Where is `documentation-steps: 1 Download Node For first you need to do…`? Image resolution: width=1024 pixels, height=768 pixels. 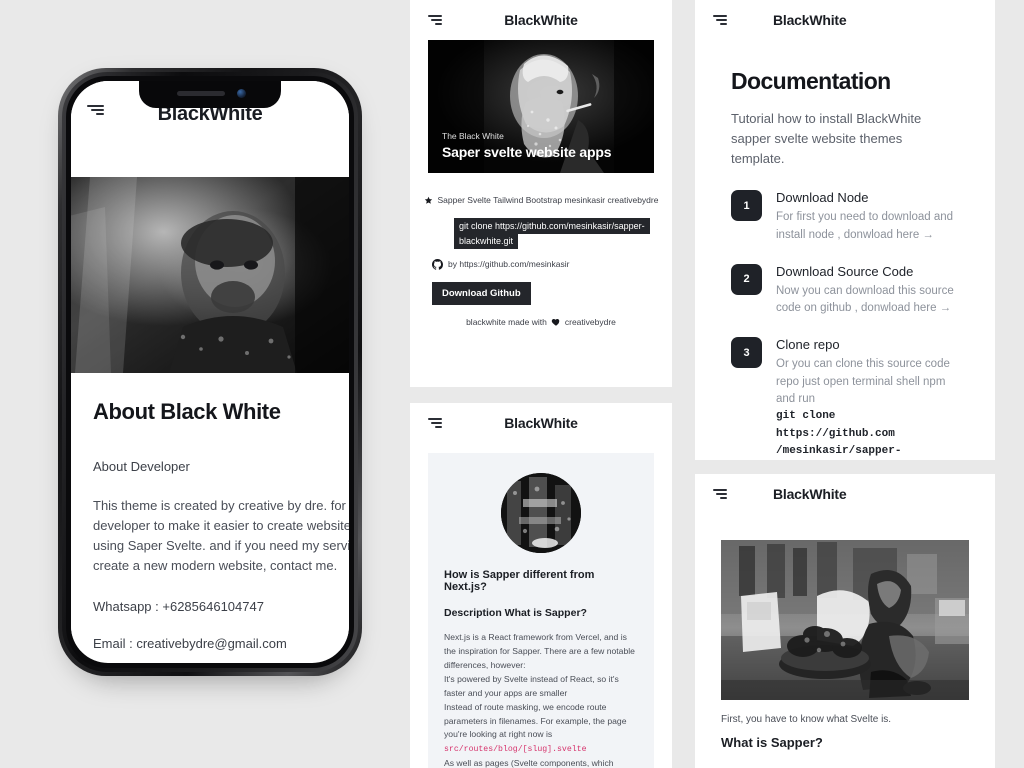 documentation-steps: 1 Download Node For first you need to do… is located at coordinates (845, 325).